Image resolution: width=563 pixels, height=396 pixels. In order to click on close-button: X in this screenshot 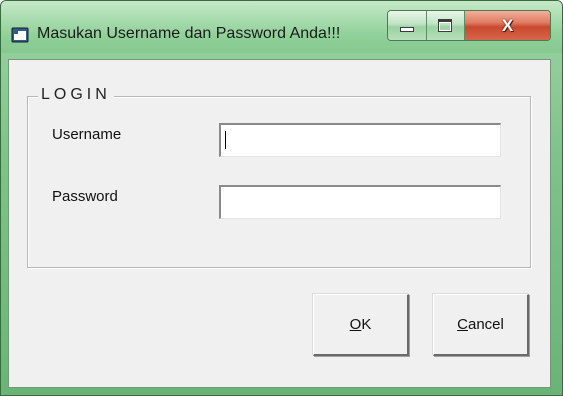, I will do `click(507, 25)`.